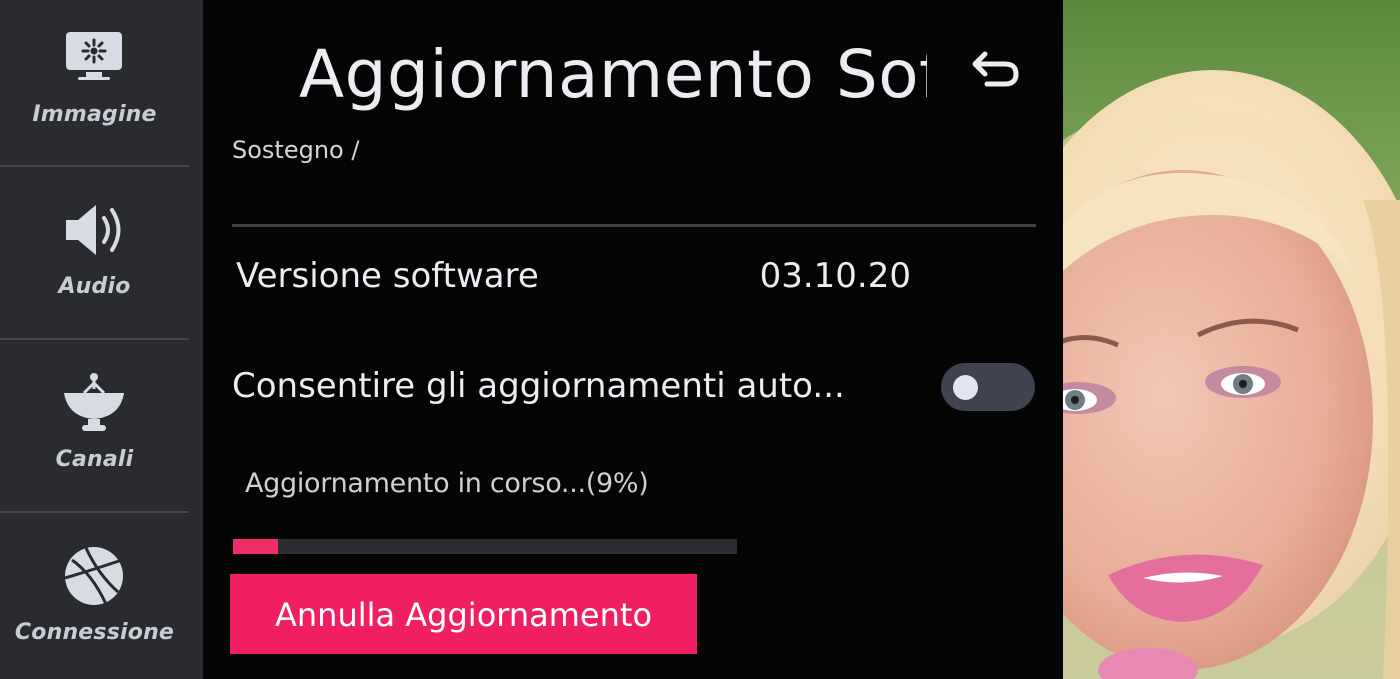  I want to click on software-version-label: Versione software, so click(387, 276).